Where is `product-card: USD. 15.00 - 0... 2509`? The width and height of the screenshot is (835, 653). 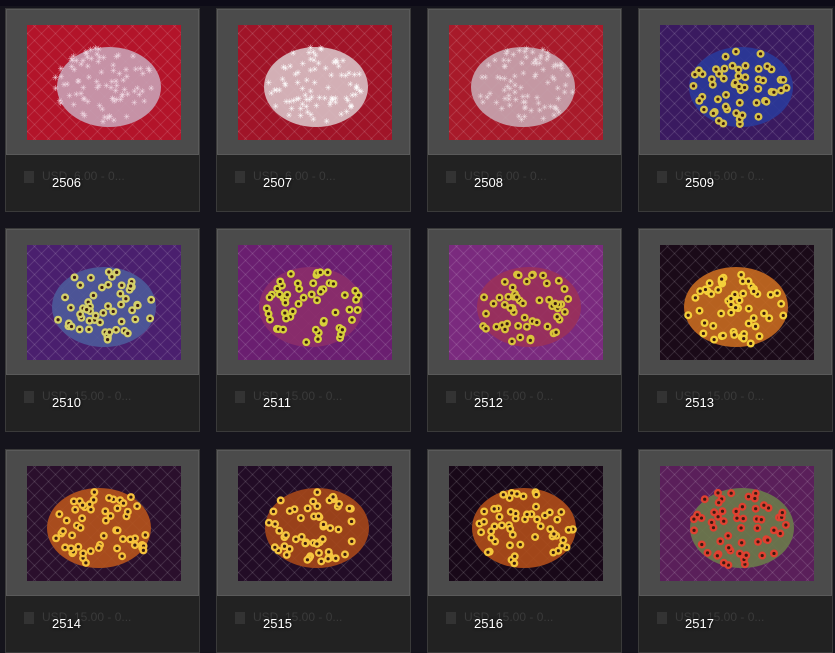
product-card: USD. 15.00 - 0... 2509 is located at coordinates (735, 110).